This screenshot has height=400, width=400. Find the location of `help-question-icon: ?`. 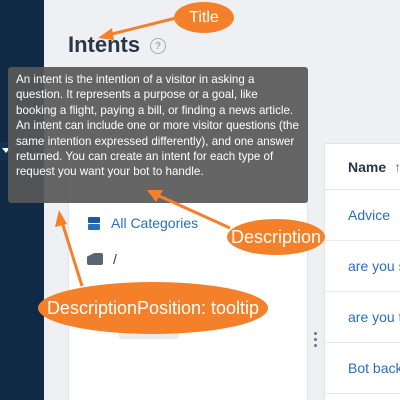

help-question-icon: ? is located at coordinates (158, 46).